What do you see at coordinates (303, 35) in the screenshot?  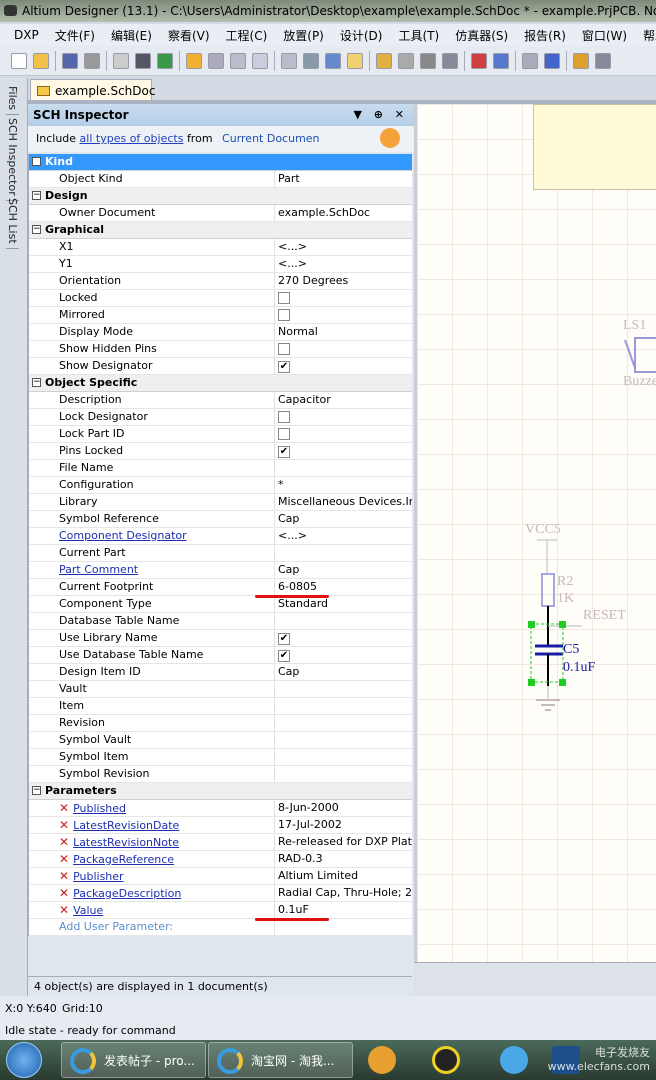 I see `menu-place: 放置(P)` at bounding box center [303, 35].